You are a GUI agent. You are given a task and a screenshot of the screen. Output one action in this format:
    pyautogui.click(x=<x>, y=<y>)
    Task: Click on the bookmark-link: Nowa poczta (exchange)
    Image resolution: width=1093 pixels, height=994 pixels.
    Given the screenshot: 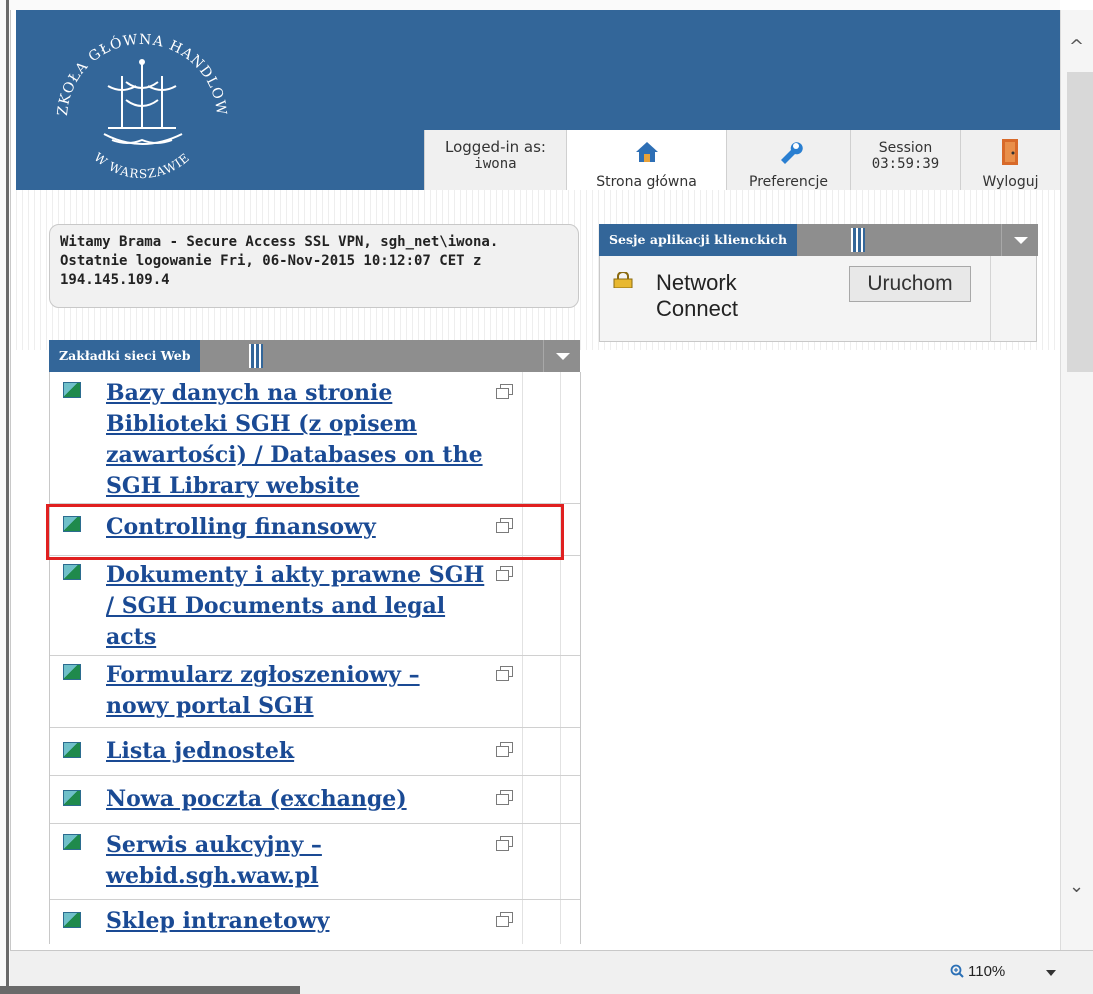 What is the action you would take?
    pyautogui.click(x=296, y=799)
    